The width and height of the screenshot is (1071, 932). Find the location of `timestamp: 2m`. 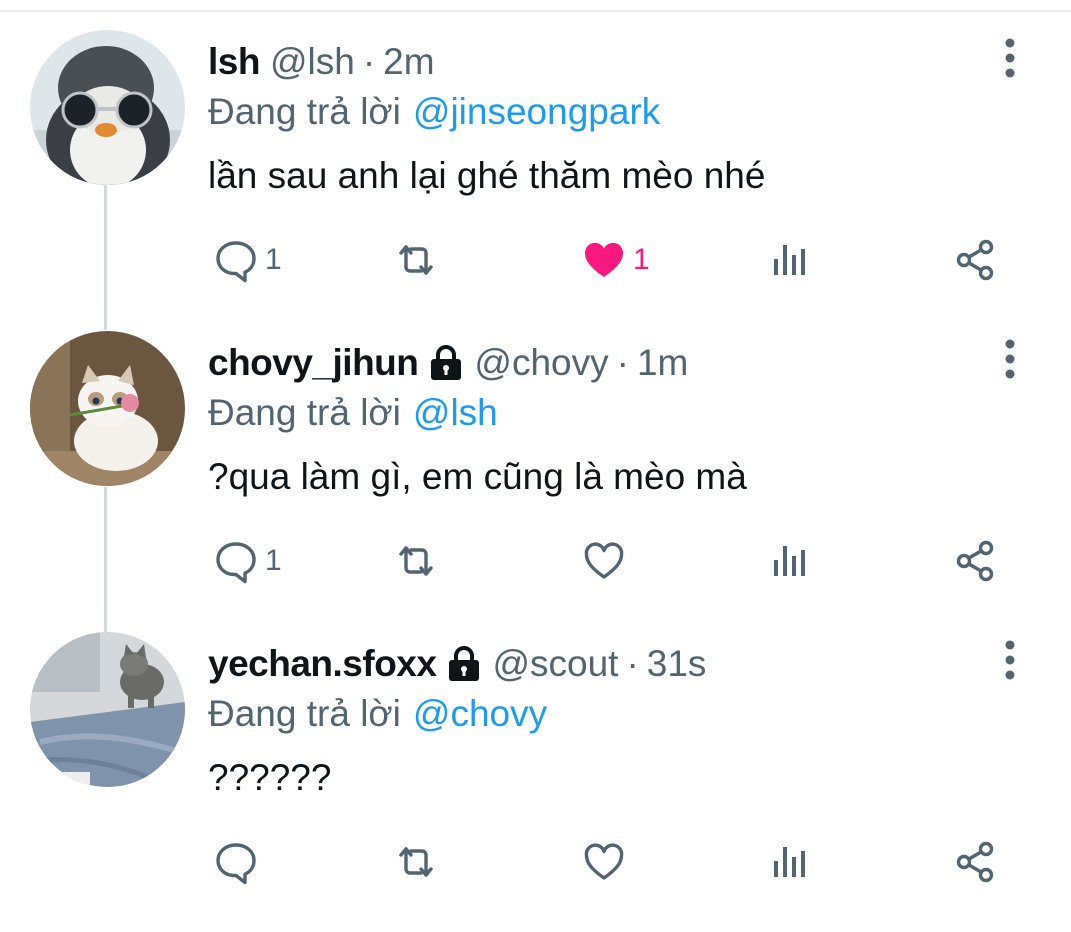

timestamp: 2m is located at coordinates (408, 62).